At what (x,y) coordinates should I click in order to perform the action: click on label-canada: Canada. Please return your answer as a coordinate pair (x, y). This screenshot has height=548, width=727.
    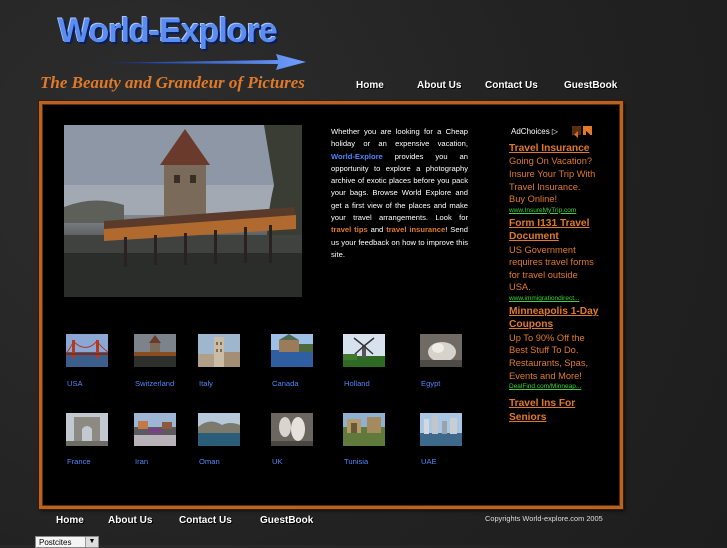
    Looking at the image, I should click on (285, 383).